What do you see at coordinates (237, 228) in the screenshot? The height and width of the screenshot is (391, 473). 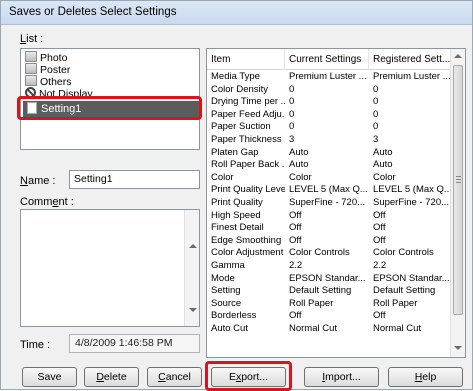 I see `table-cell-item: Finest Detail` at bounding box center [237, 228].